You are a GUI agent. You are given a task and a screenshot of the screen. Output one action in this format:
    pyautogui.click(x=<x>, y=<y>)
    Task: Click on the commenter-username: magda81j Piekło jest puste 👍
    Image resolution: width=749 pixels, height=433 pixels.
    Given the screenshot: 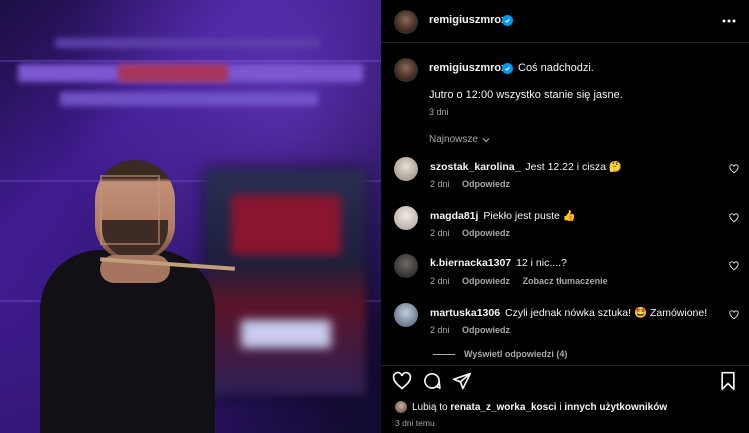 What is the action you would take?
    pyautogui.click(x=503, y=215)
    